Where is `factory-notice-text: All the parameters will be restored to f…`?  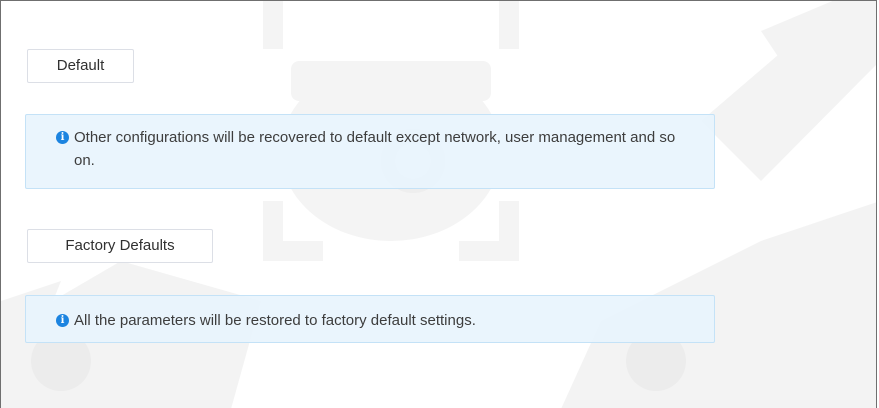
factory-notice-text: All the parameters will be restored to f… is located at coordinates (275, 320).